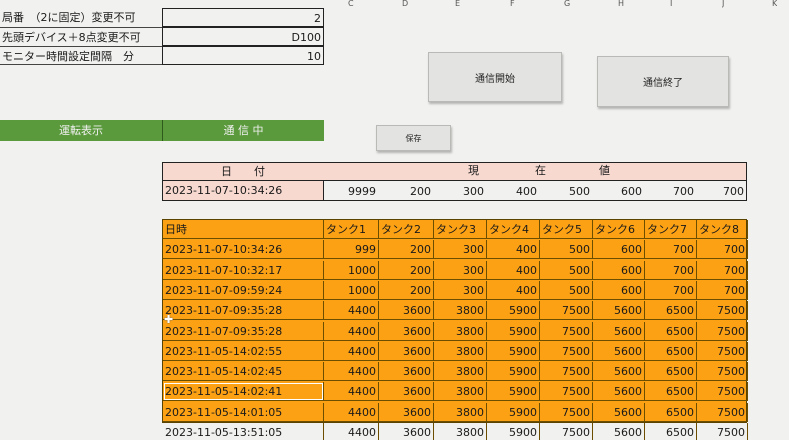 This screenshot has height=440, width=789. I want to click on log-cell-datetime: 2023-11-07-10:34:26, so click(243, 250).